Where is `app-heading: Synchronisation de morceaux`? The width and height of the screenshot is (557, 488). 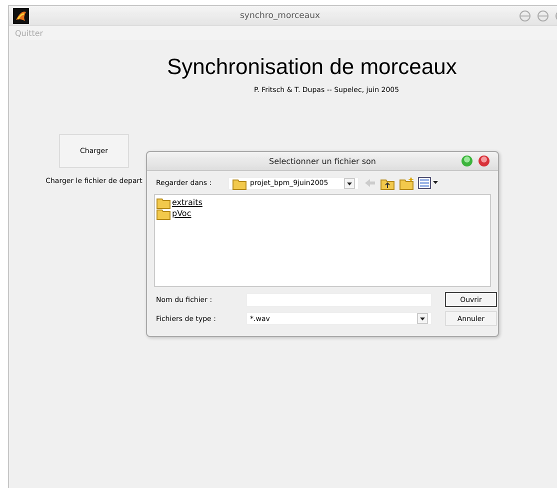 app-heading: Synchronisation de morceaux is located at coordinates (312, 67).